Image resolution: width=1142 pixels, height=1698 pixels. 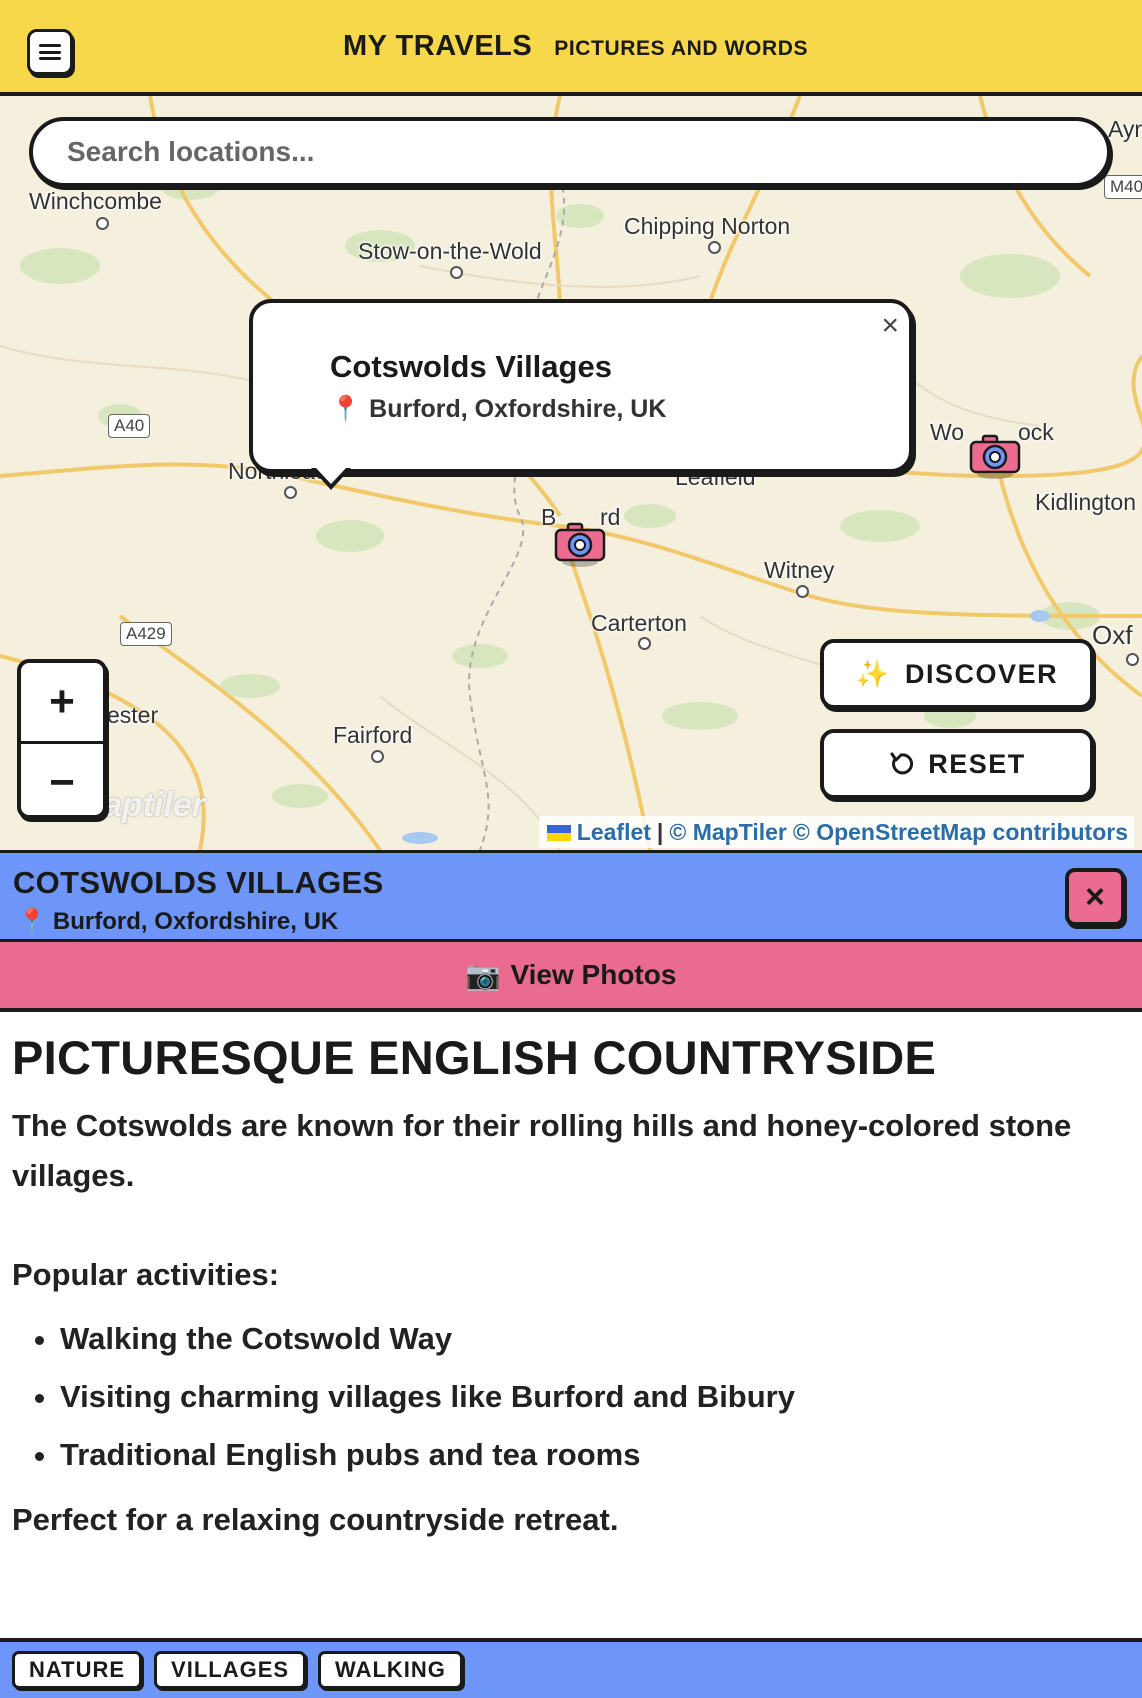 What do you see at coordinates (1095, 897) in the screenshot?
I see `close-panel-button: ×` at bounding box center [1095, 897].